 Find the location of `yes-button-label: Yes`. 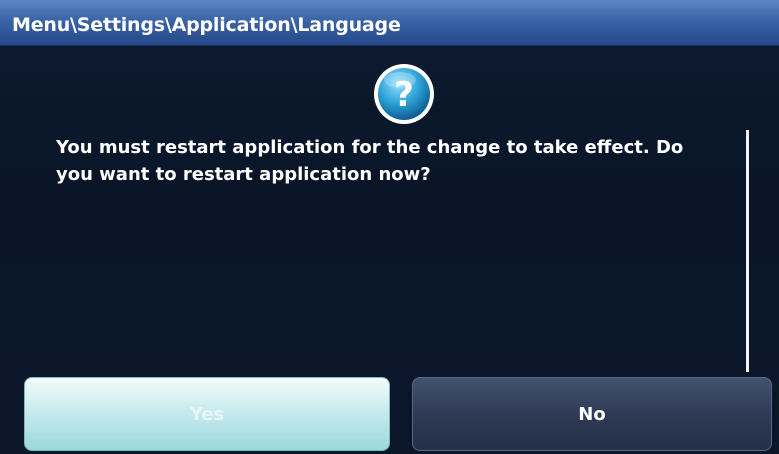

yes-button-label: Yes is located at coordinates (207, 414).